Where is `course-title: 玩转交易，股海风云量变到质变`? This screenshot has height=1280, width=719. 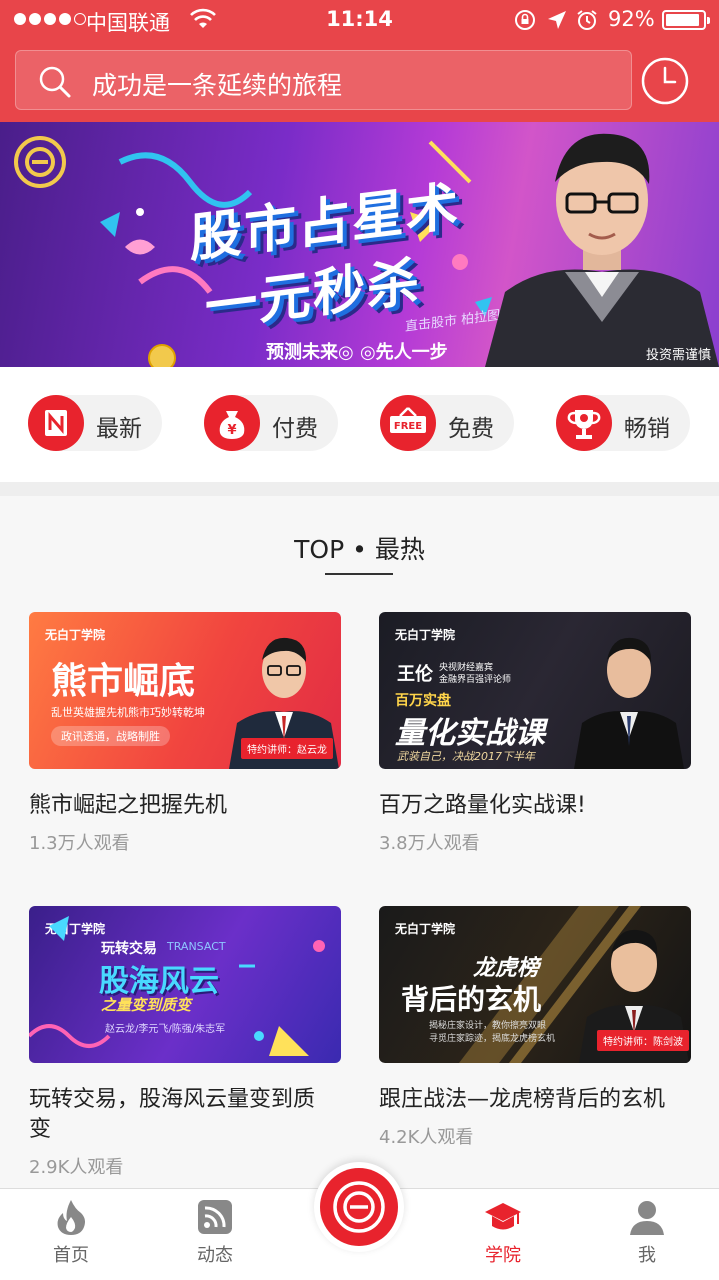 course-title: 玩转交易，股海风云量变到质变 is located at coordinates (179, 1115).